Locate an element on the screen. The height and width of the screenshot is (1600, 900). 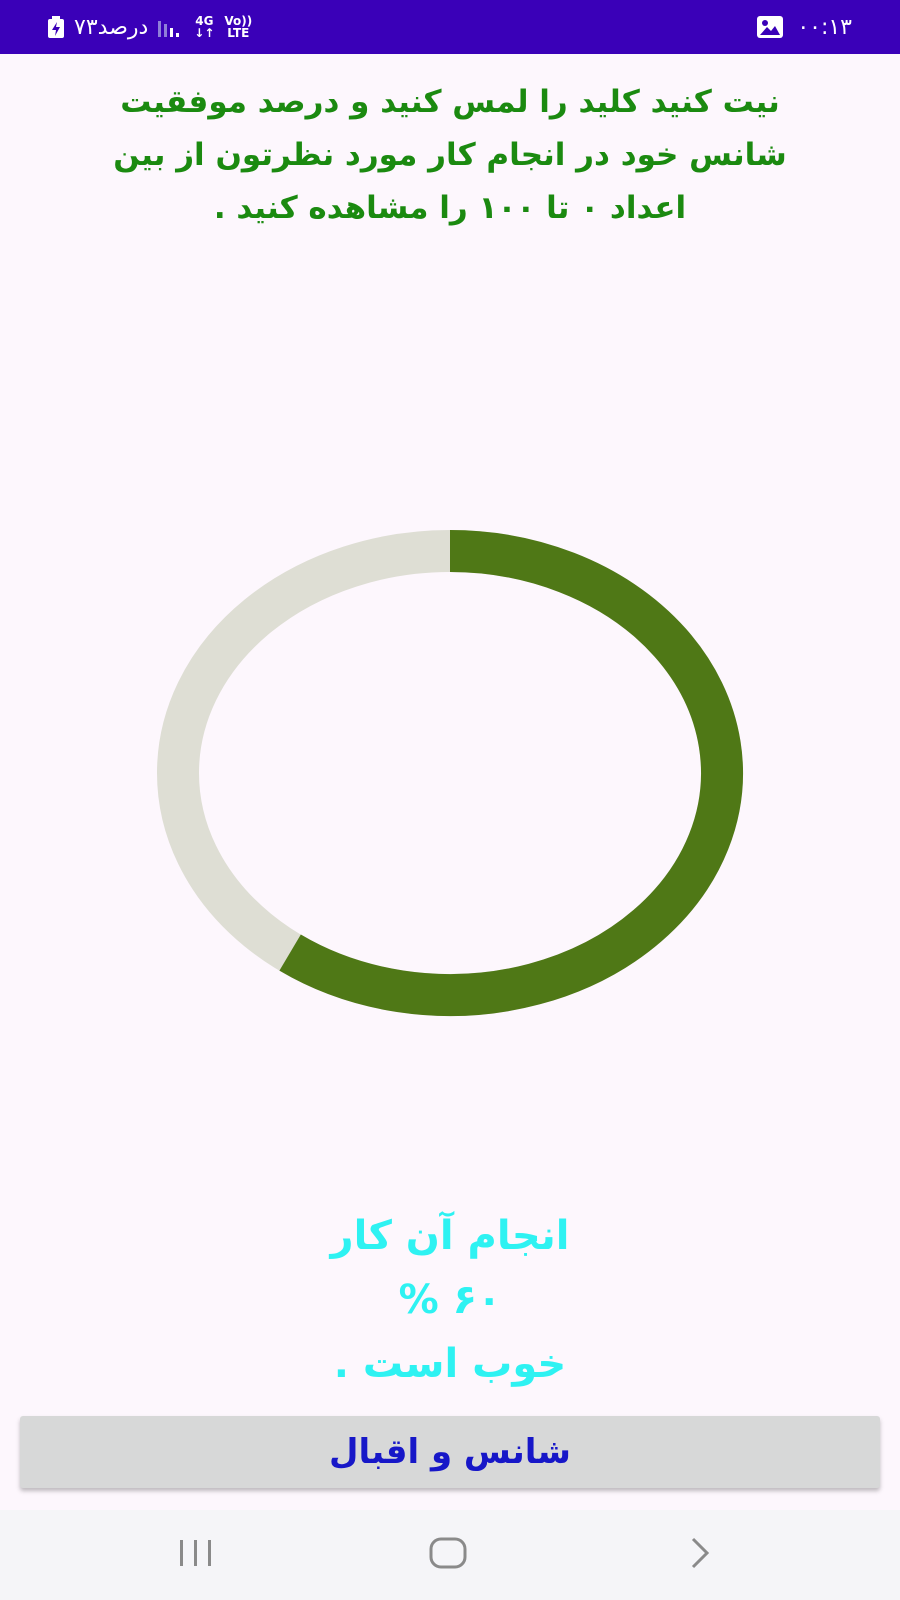
network-type-indicator: 4G ↓↑ is located at coordinates (204, 27).